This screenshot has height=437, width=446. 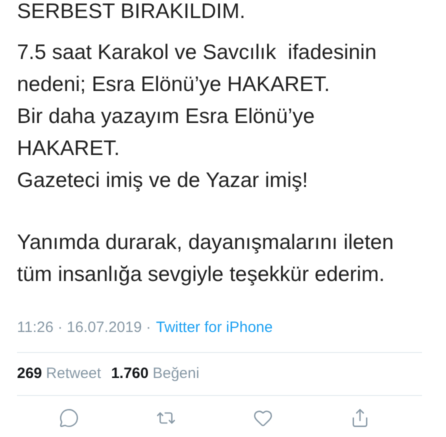 I want to click on stat-count: 269, so click(x=29, y=374).